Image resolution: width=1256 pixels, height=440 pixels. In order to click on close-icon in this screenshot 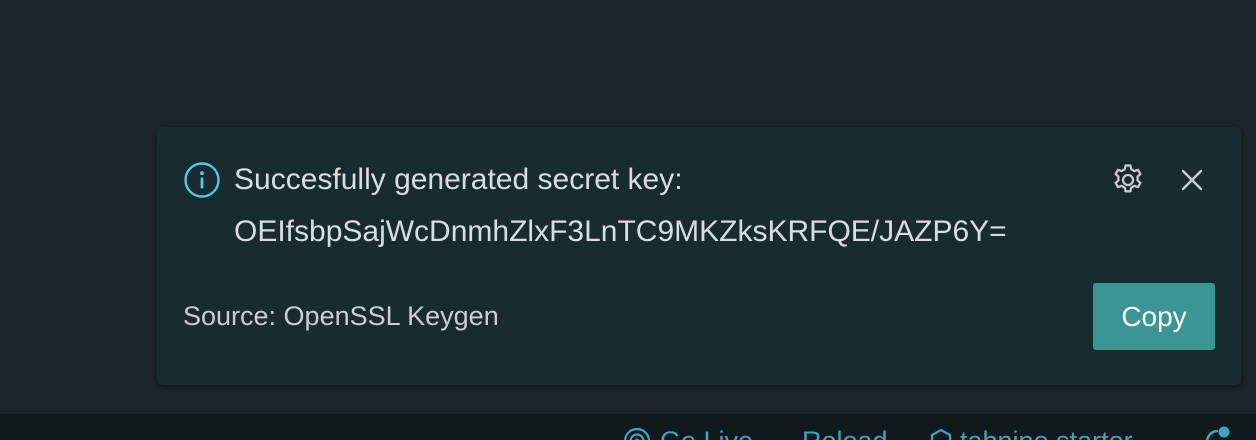, I will do `click(1192, 180)`.